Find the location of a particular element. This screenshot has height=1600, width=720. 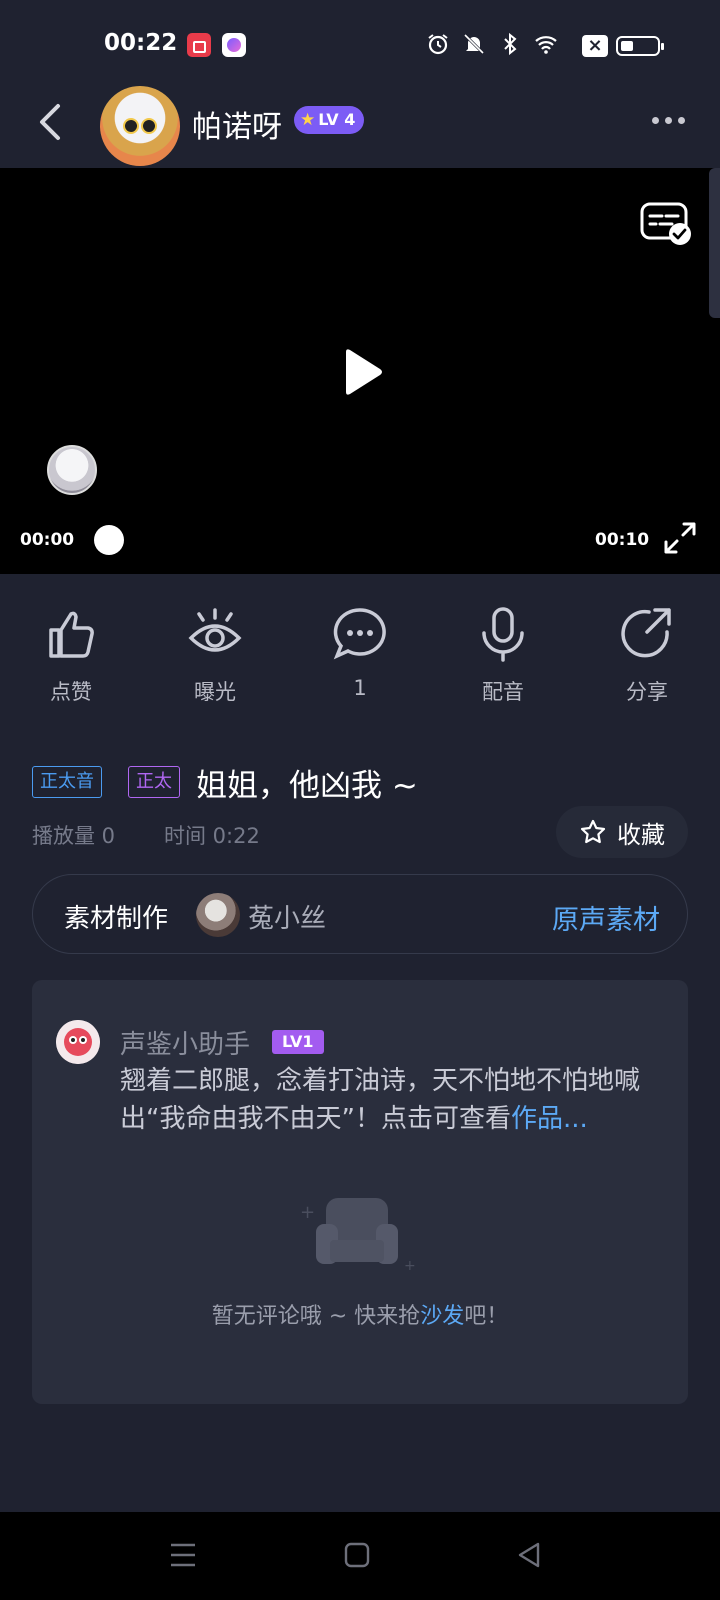

bluetooth-icon is located at coordinates (510, 44).